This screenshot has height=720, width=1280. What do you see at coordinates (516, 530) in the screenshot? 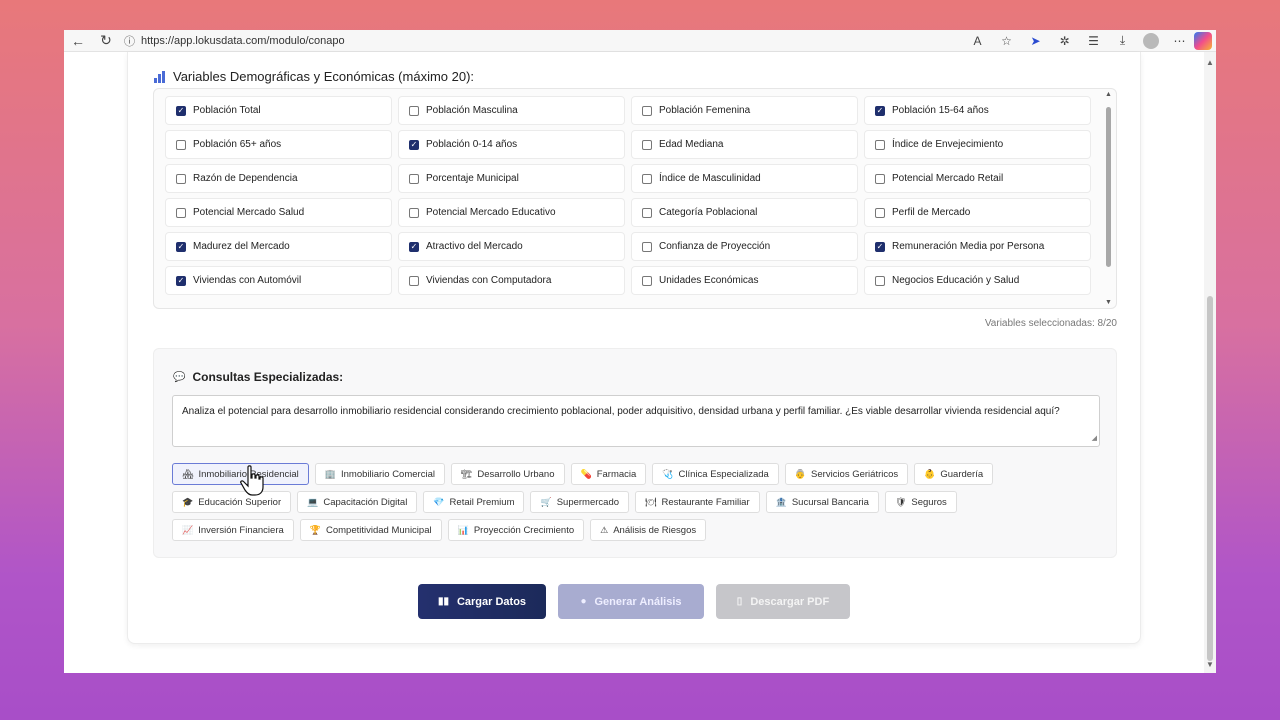
I see `query-template-chip: 📊 Proyección Crecimiento` at bounding box center [516, 530].